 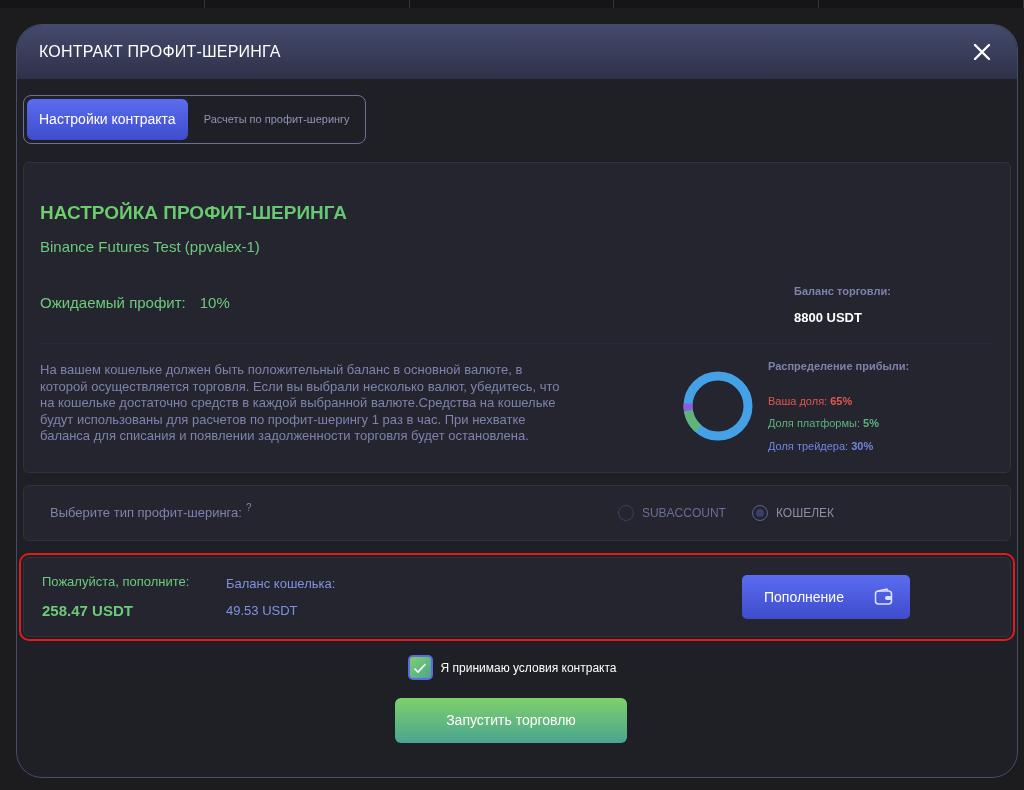 I want to click on wallet-balance-label: Баланс кошелька:, so click(x=281, y=583).